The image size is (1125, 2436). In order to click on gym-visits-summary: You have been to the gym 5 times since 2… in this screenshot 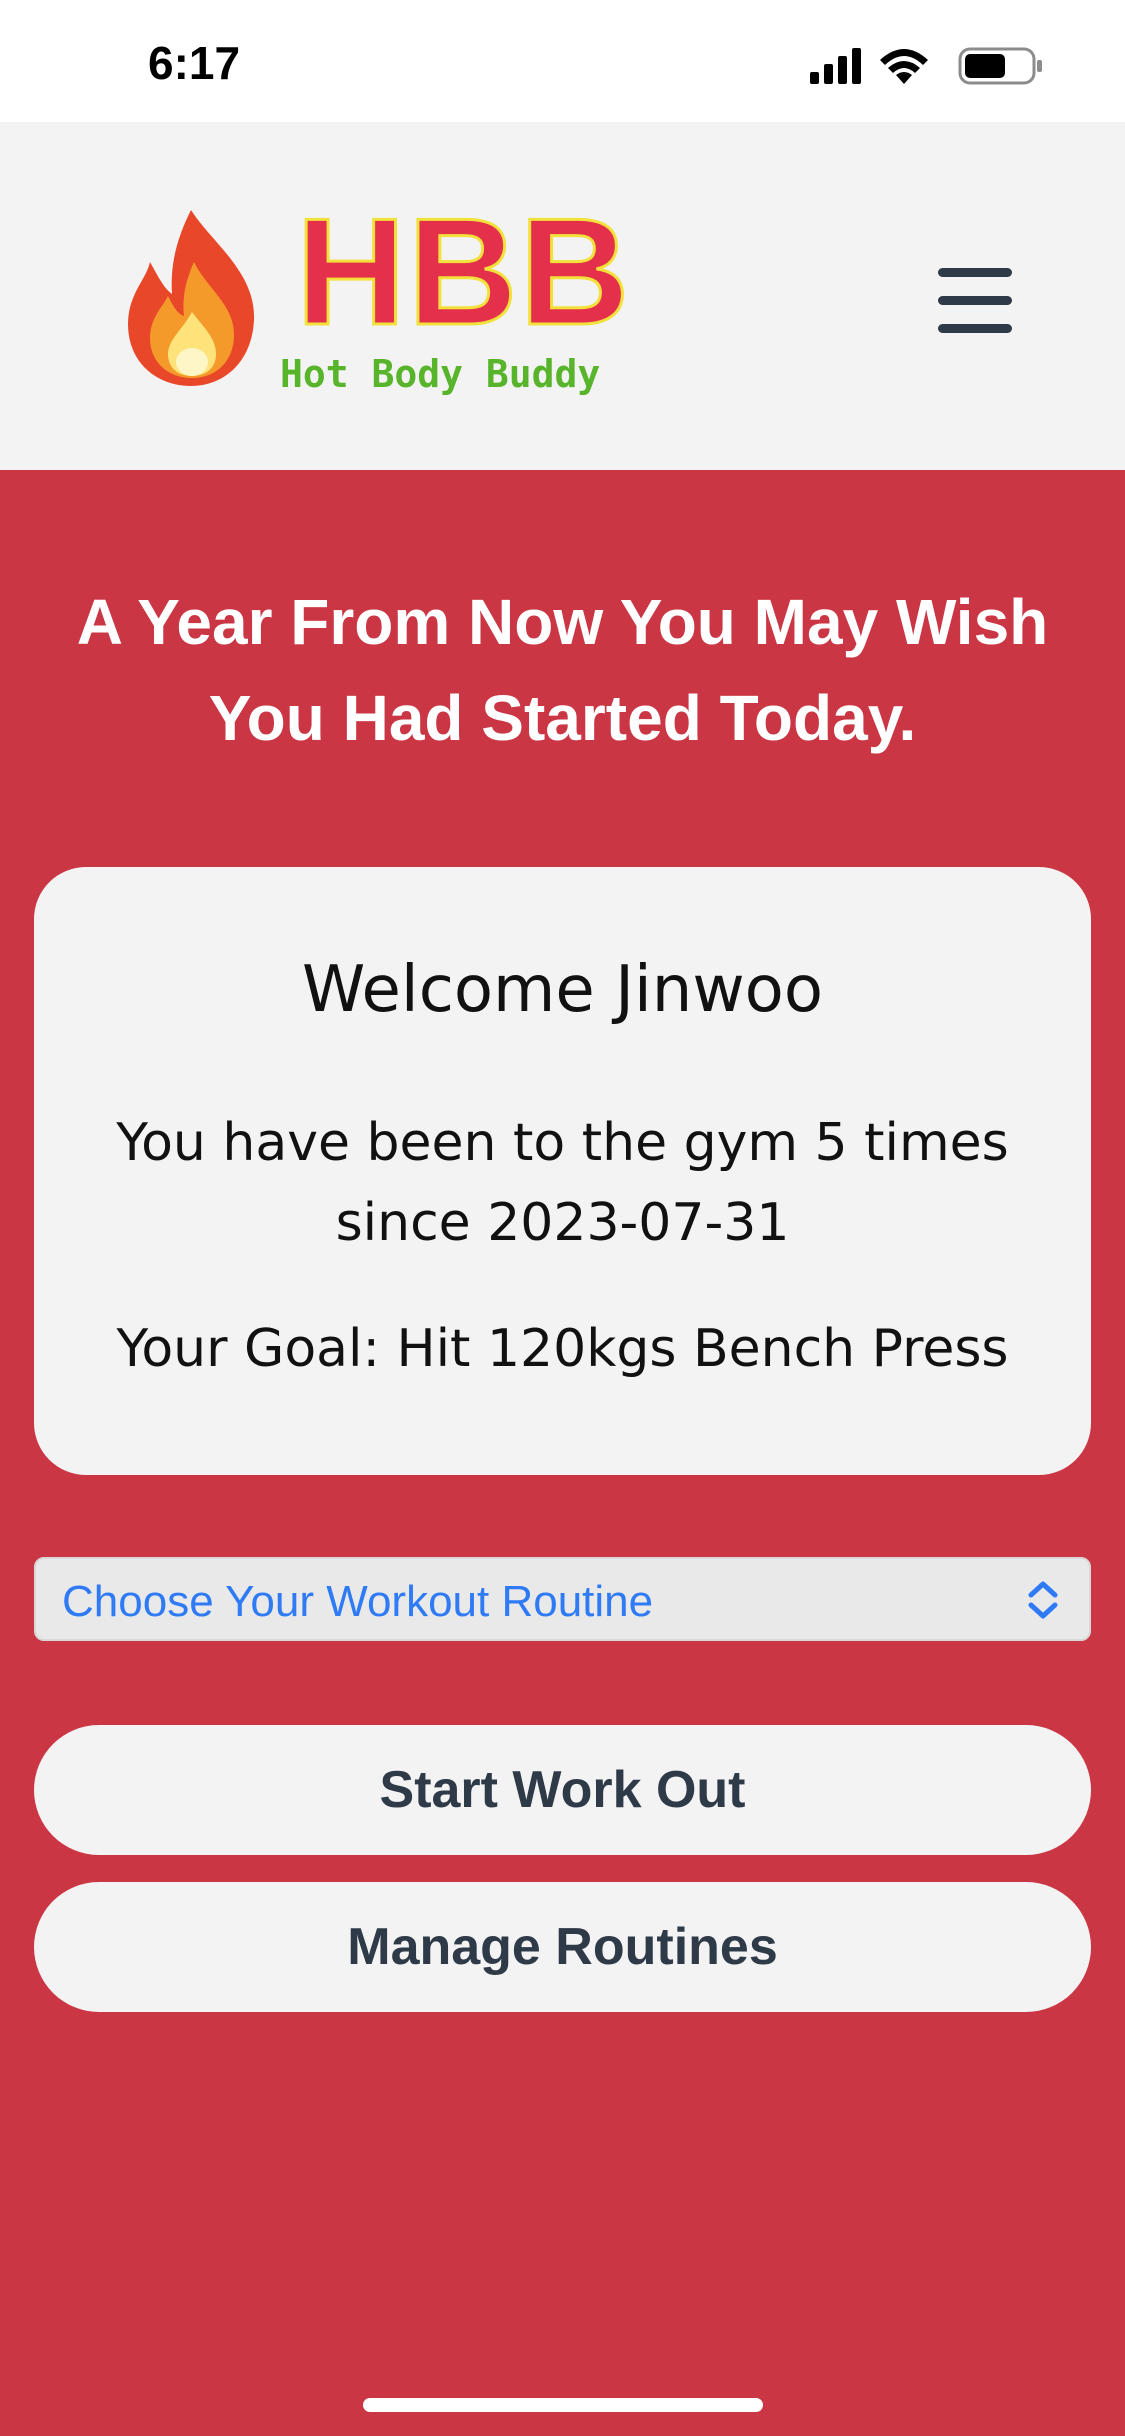, I will do `click(562, 1183)`.